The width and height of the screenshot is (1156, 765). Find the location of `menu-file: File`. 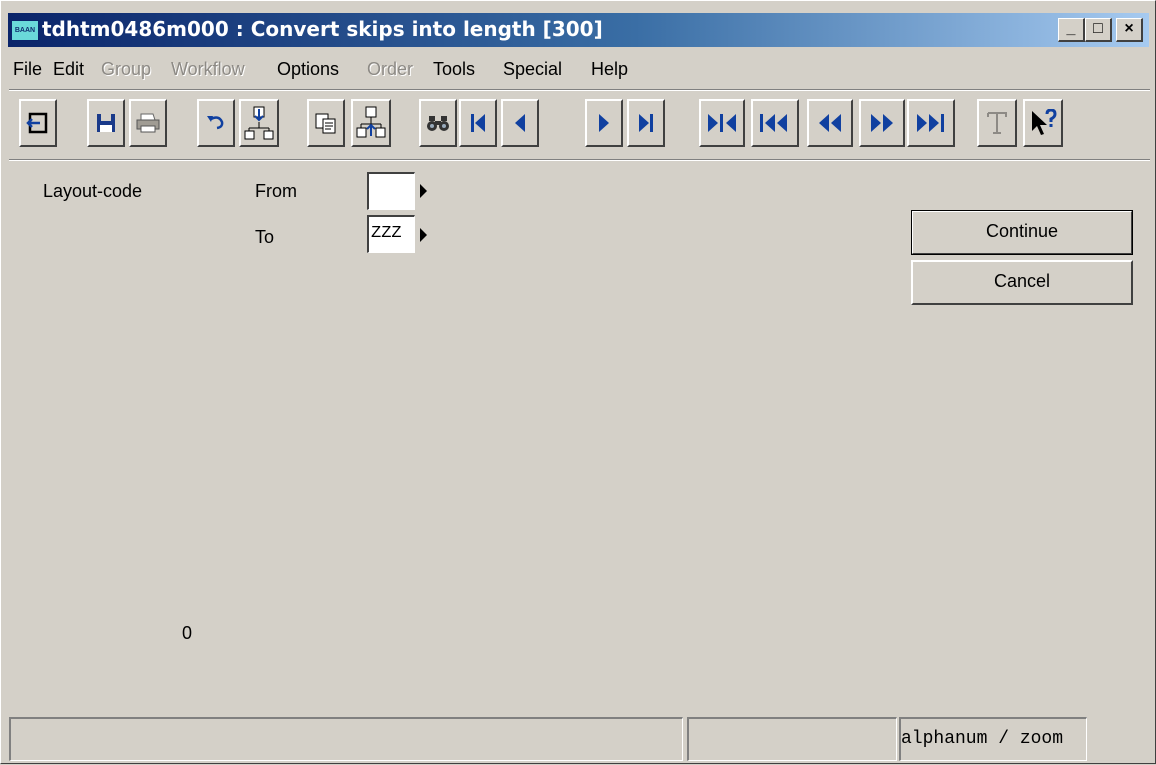

menu-file: File is located at coordinates (27, 69).